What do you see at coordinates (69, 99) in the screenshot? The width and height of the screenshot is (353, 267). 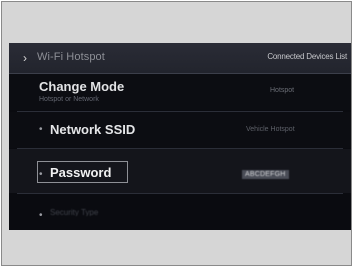 I see `change-mode-subtitle: Hotspot or Network` at bounding box center [69, 99].